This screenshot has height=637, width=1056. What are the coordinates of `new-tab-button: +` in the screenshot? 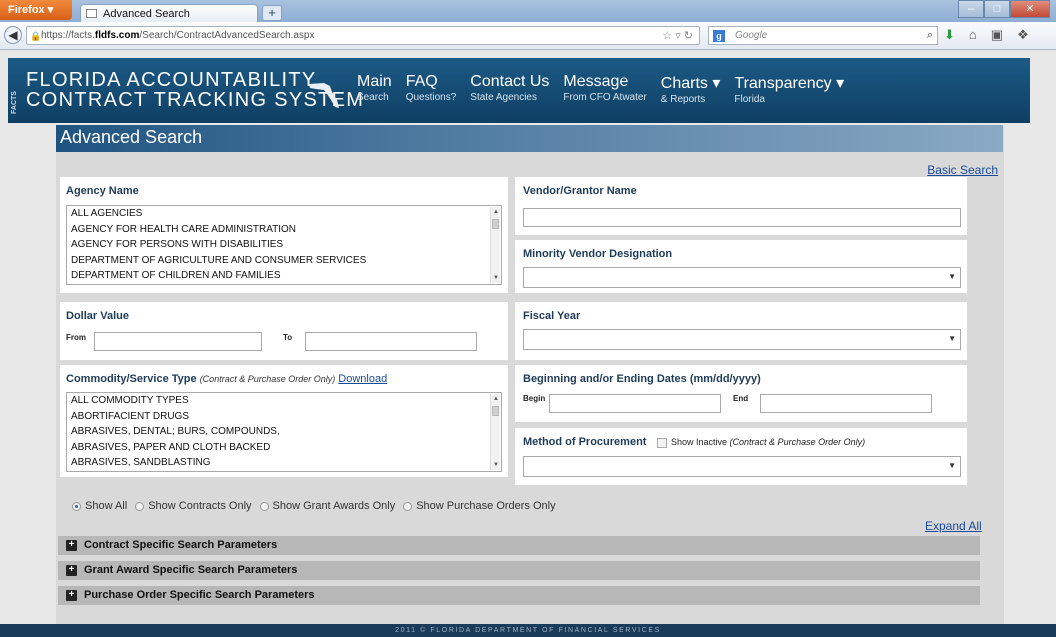 It's located at (272, 13).